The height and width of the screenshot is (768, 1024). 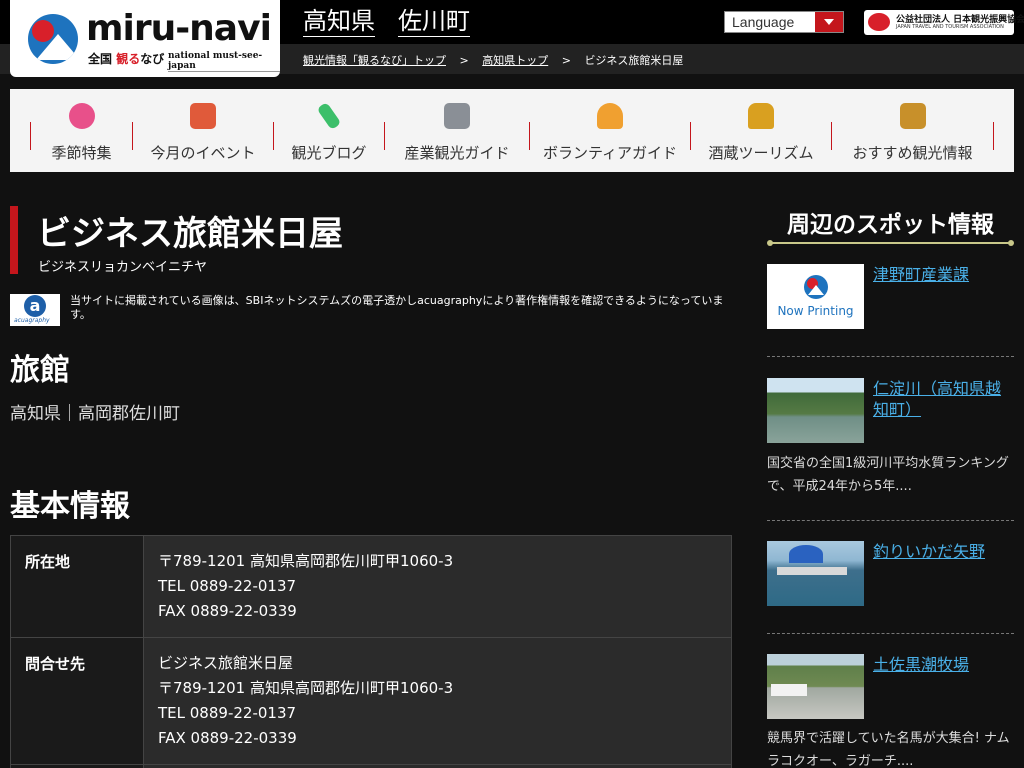 What do you see at coordinates (126, 59) in the screenshot?
I see `logo-subtitle: 全国 観るなび` at bounding box center [126, 59].